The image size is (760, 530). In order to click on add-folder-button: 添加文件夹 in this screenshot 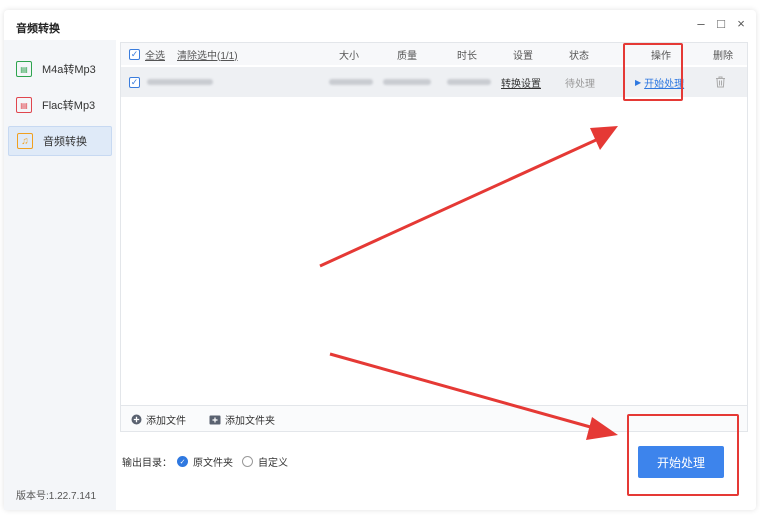, I will do `click(242, 419)`.